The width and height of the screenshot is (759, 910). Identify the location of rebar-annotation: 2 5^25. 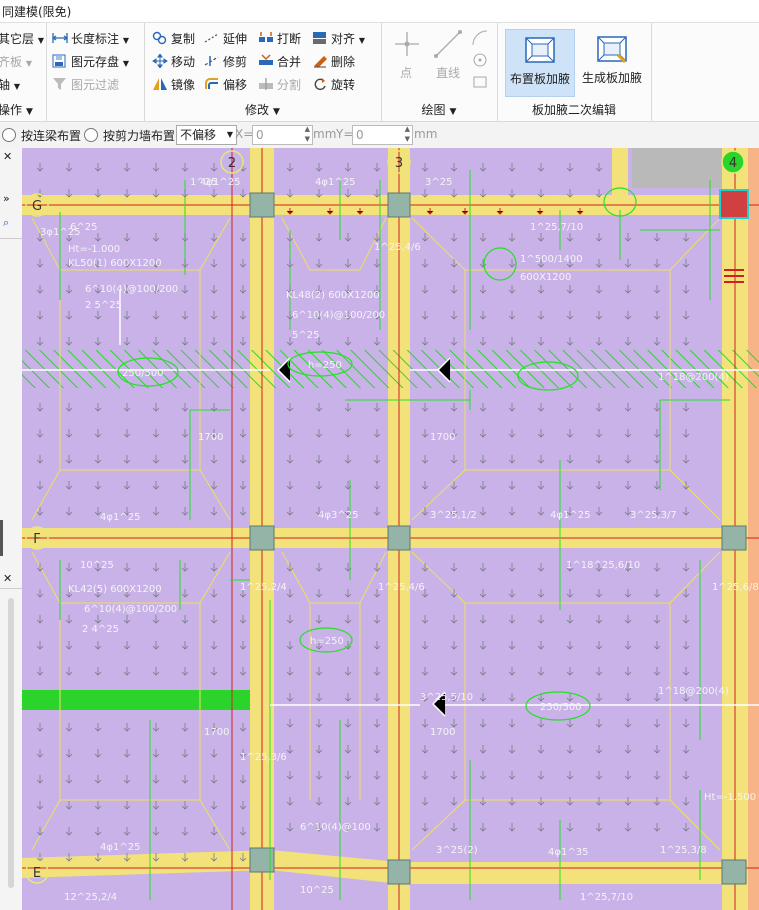
(103, 305).